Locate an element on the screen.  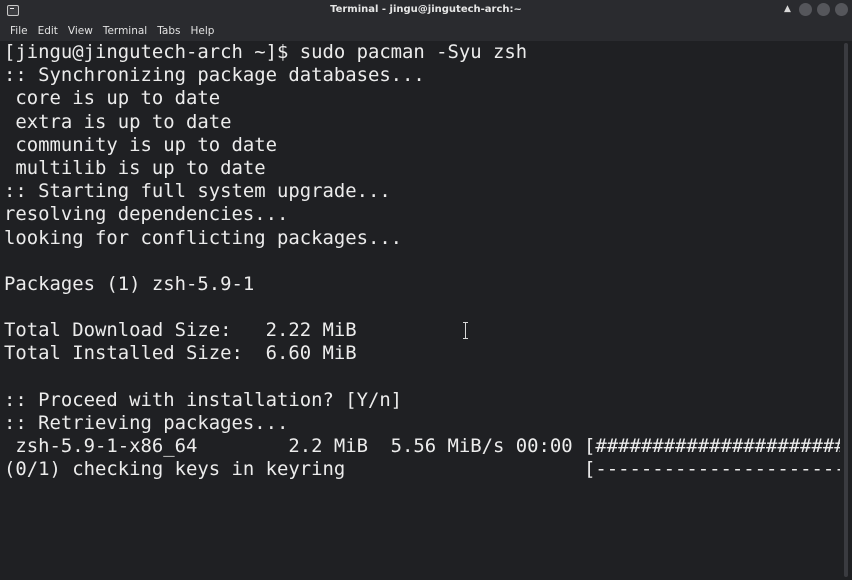
terminal-line: Total Download Size: 2.22 MiB is located at coordinates (180, 330).